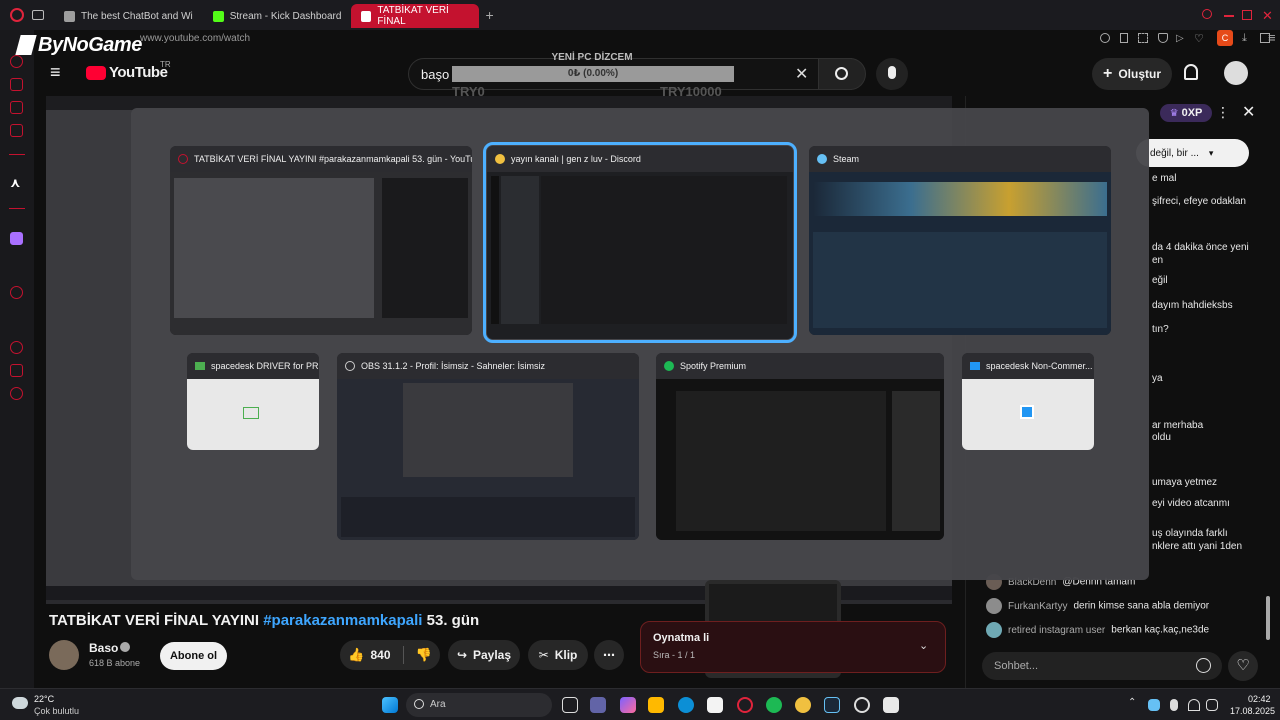  Describe the element at coordinates (594, 77) in the screenshot. I see `donation-goal: YENİ PC DİZCEM 0₺ (0.00%) TRY0 TRY10000` at that location.